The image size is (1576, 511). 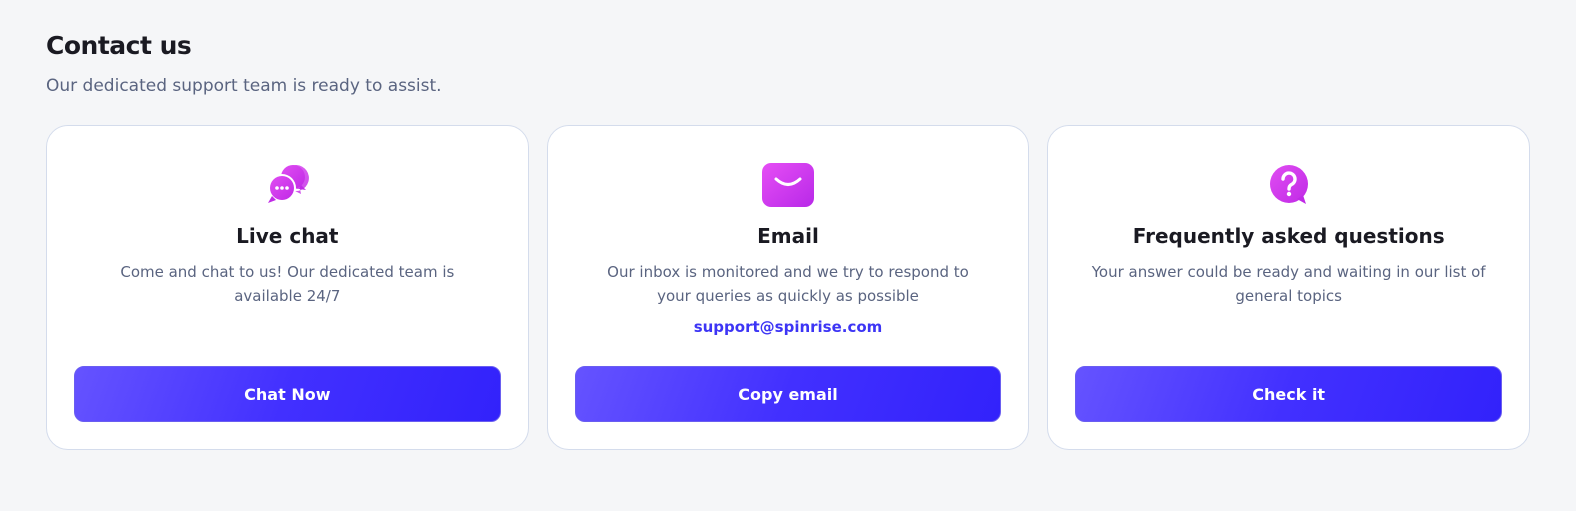 What do you see at coordinates (119, 45) in the screenshot?
I see `page-title: Contact us` at bounding box center [119, 45].